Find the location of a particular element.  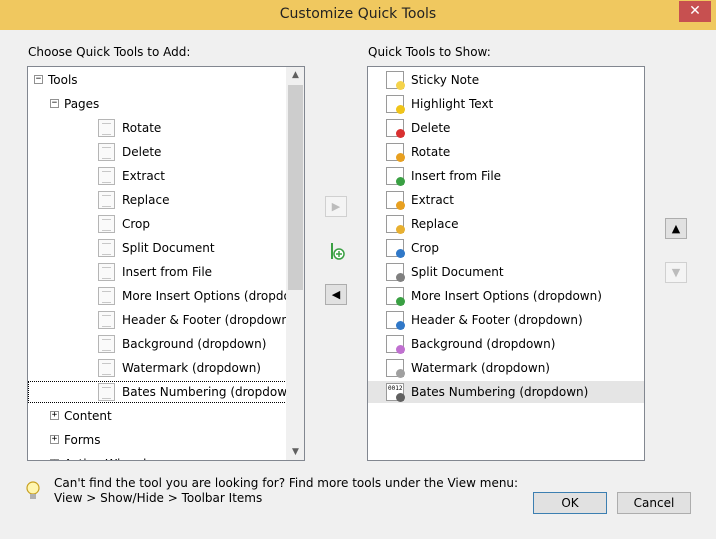

remove-tool-button: ◀ is located at coordinates (336, 294).